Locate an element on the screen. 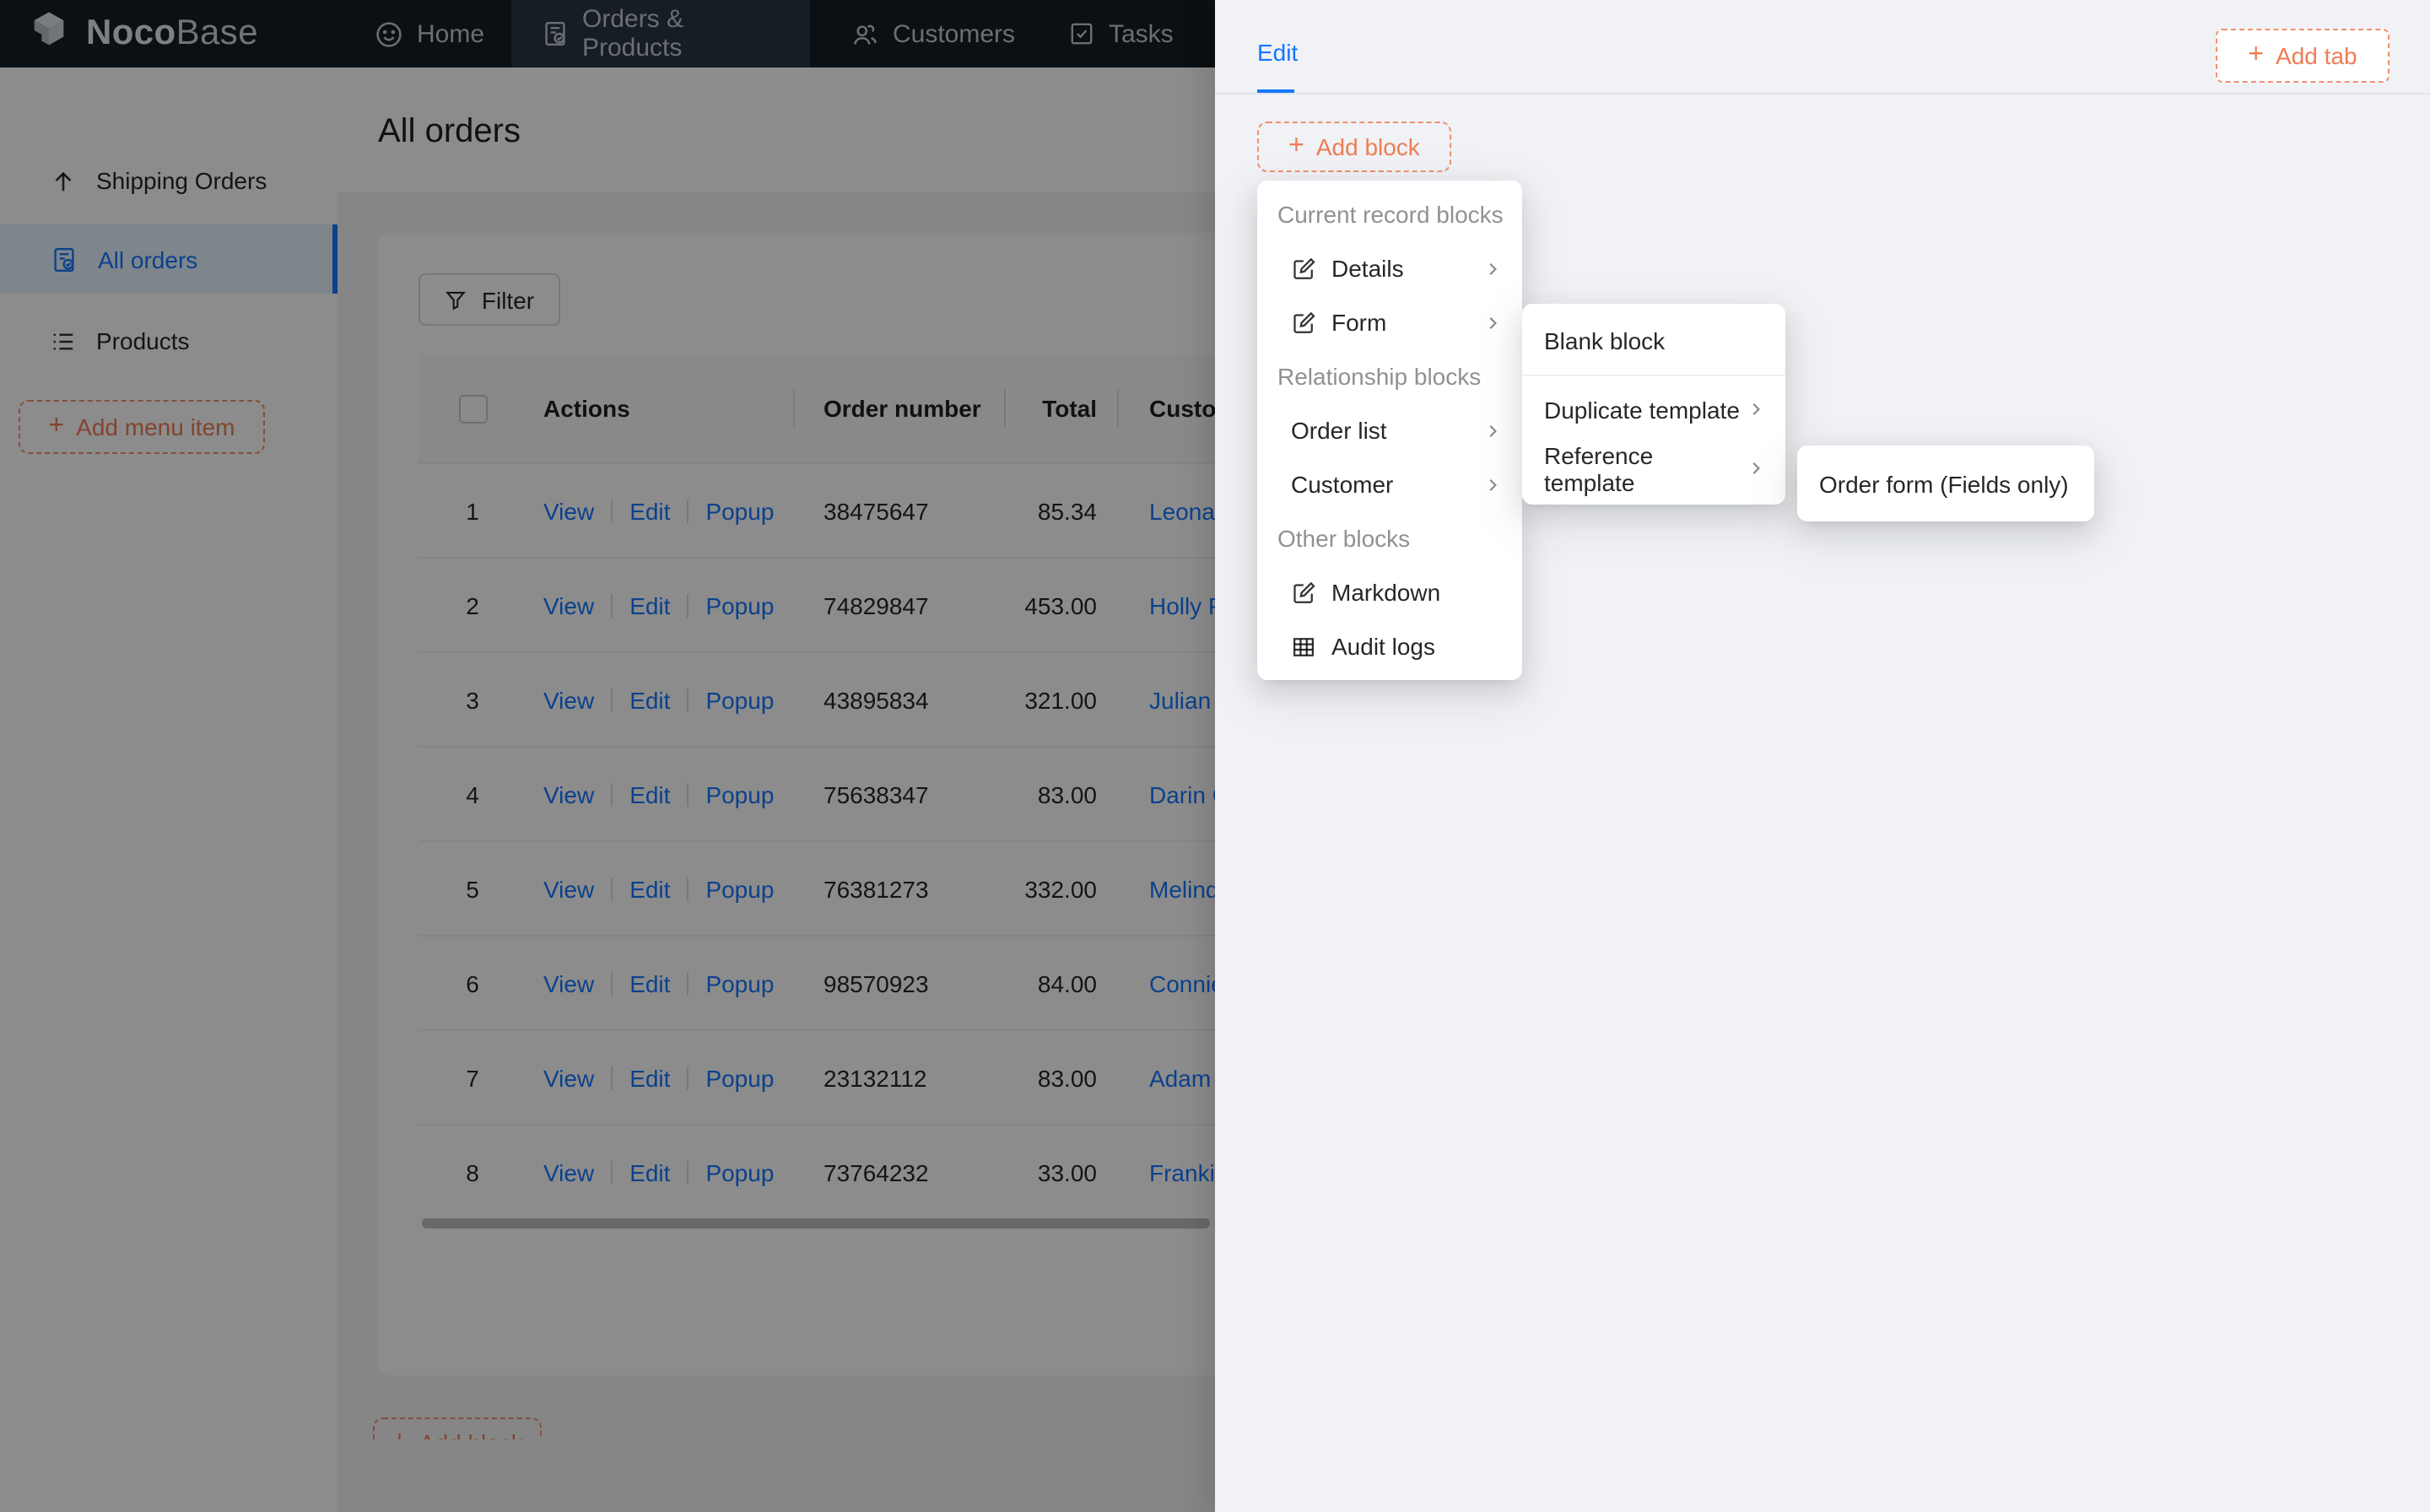 The width and height of the screenshot is (2430, 1512). menu-item-reference-template: Reference template is located at coordinates (1653, 468).